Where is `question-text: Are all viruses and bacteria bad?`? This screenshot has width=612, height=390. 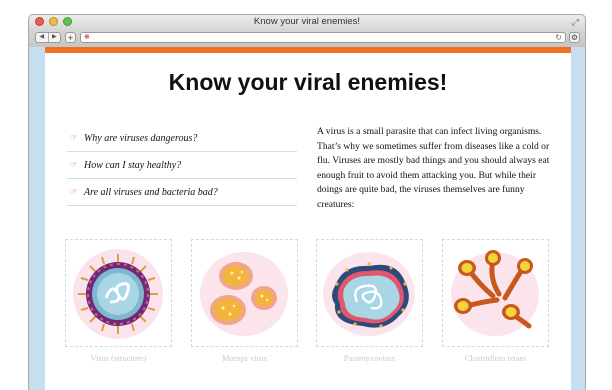 question-text: Are all viruses and bacteria bad? is located at coordinates (151, 192).